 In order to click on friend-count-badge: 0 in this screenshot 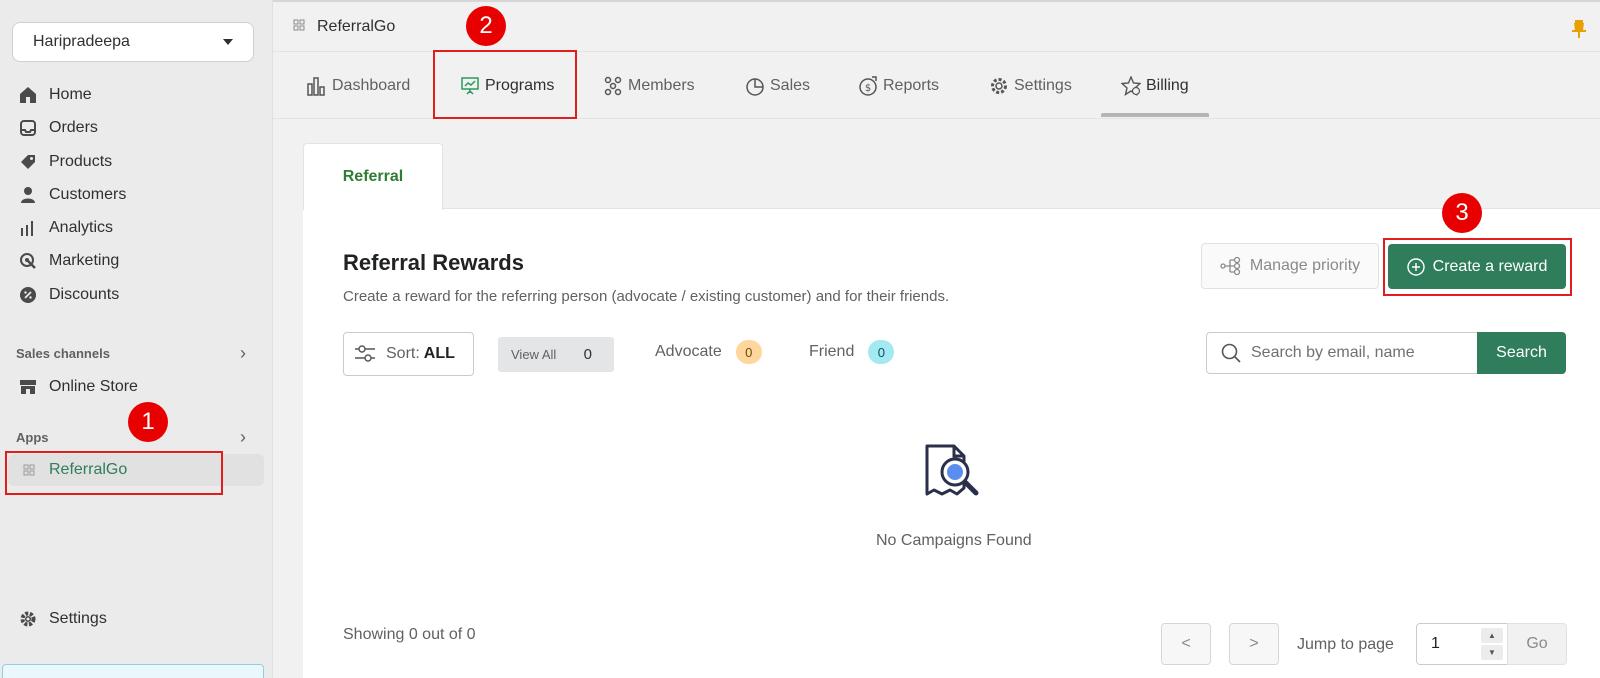, I will do `click(881, 352)`.